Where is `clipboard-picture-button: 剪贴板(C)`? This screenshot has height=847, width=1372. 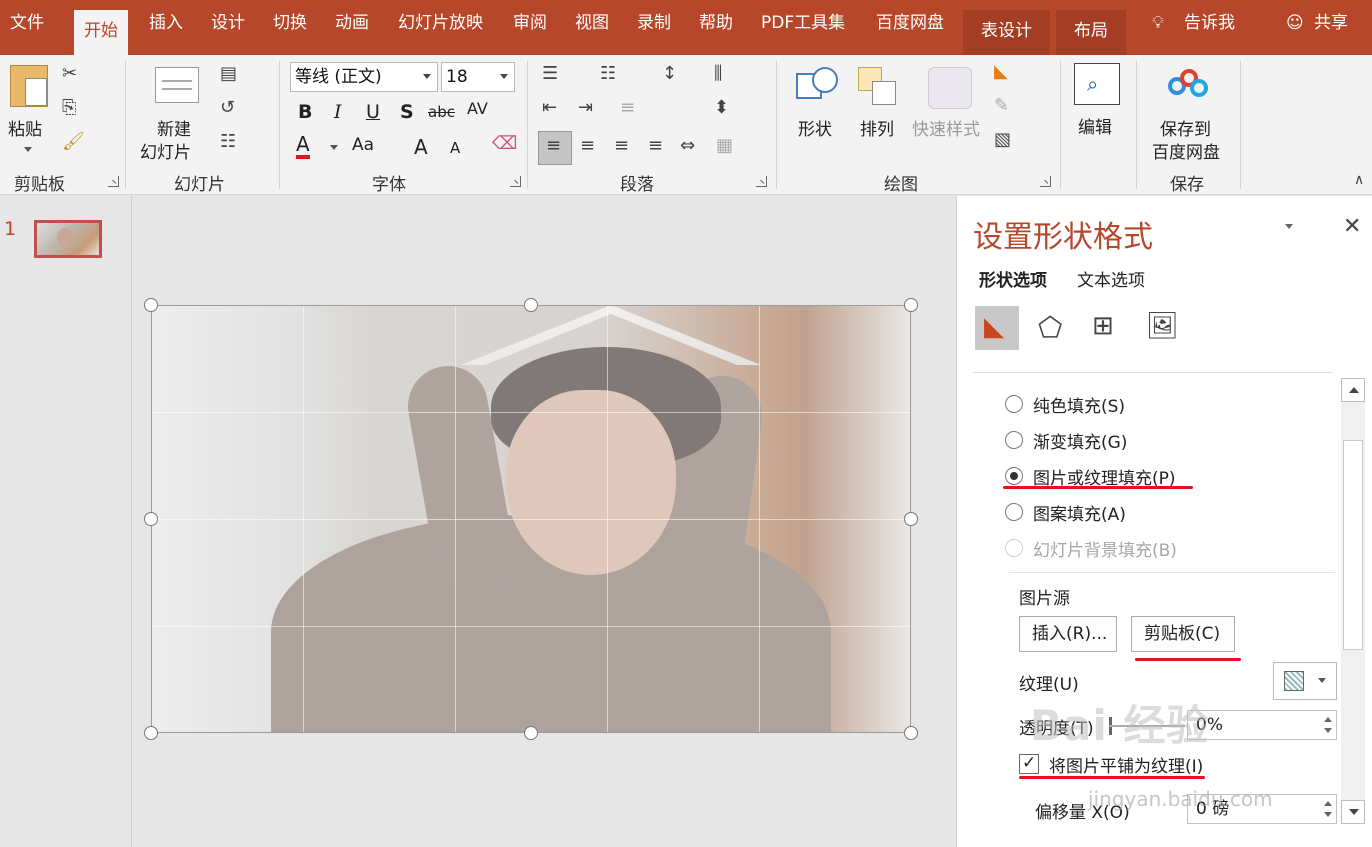
clipboard-picture-button: 剪贴板(C) is located at coordinates (1183, 634).